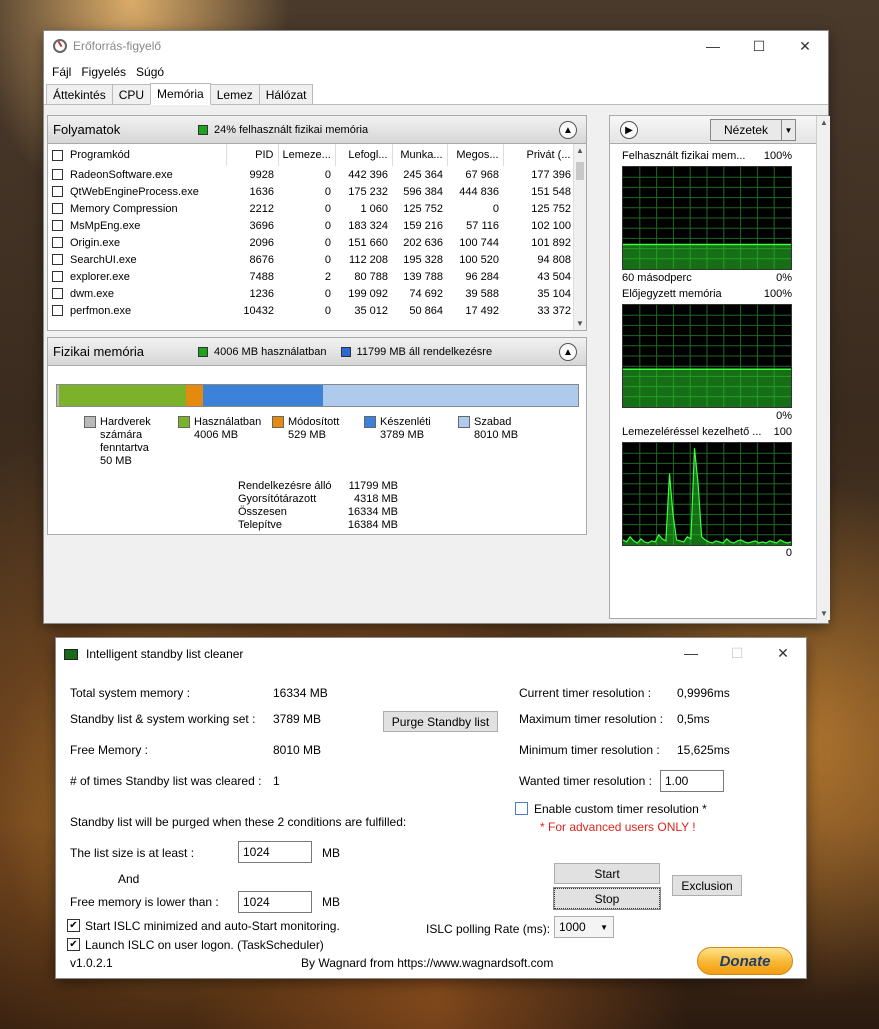 The image size is (879, 1029). Describe the element at coordinates (423, 242) in the screenshot. I see `table-cell: 202 636` at that location.